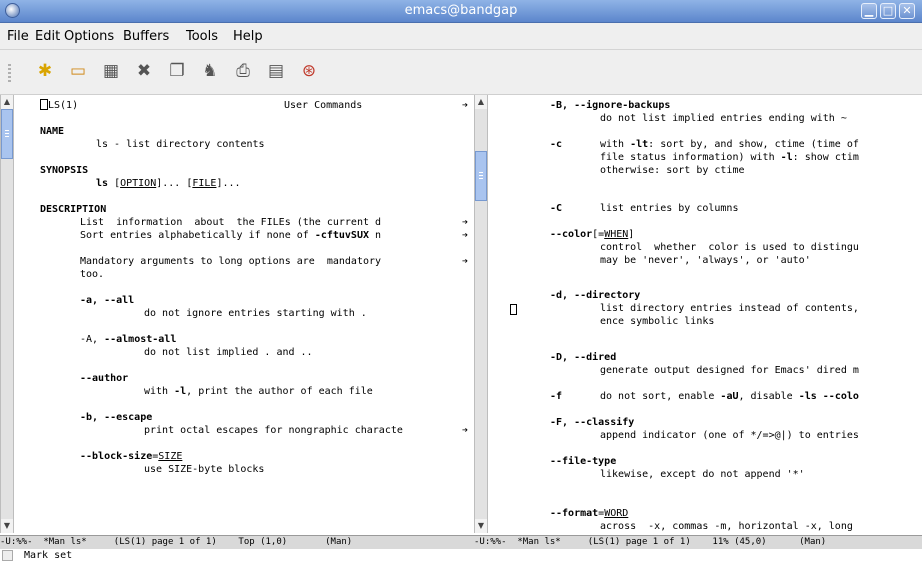  I want to click on synopsis-file: FILE, so click(204, 183).